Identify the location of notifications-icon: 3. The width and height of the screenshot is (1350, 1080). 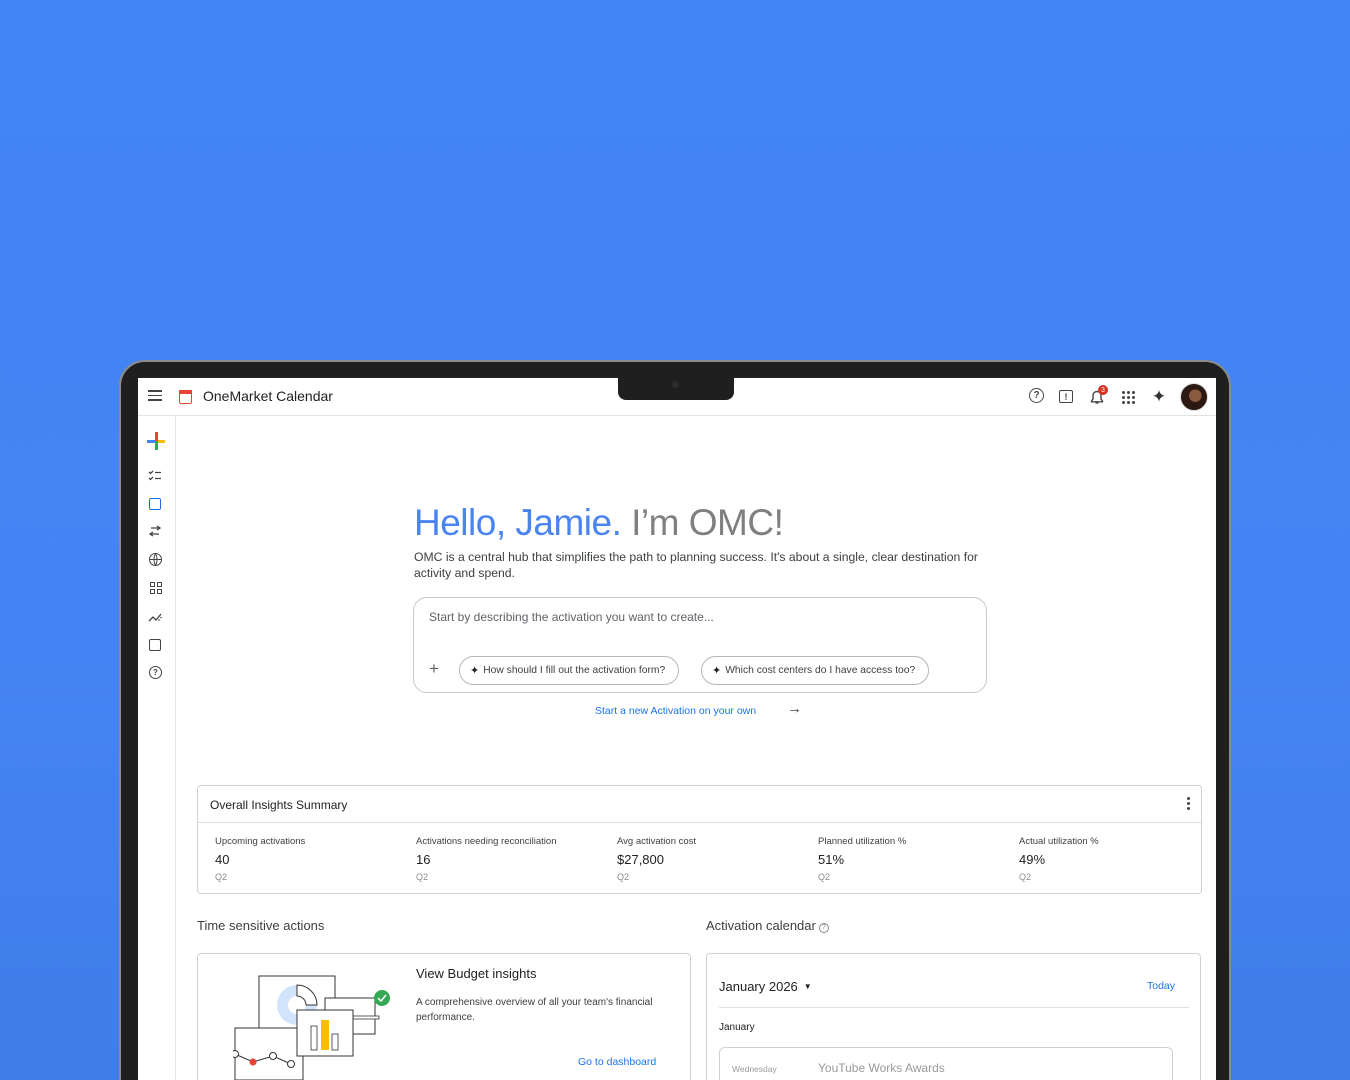
(1098, 395).